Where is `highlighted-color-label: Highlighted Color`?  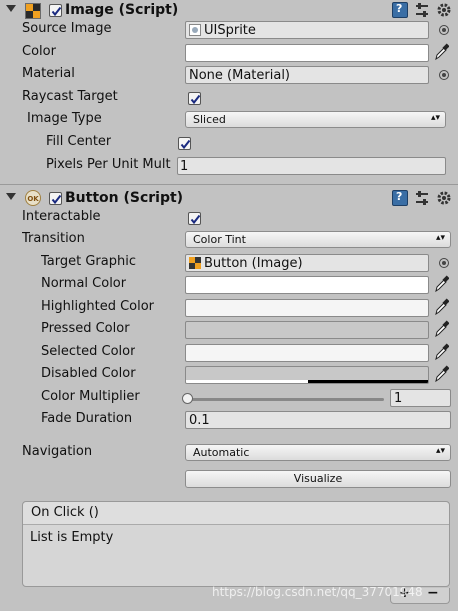
highlighted-color-label: Highlighted Color is located at coordinates (98, 306).